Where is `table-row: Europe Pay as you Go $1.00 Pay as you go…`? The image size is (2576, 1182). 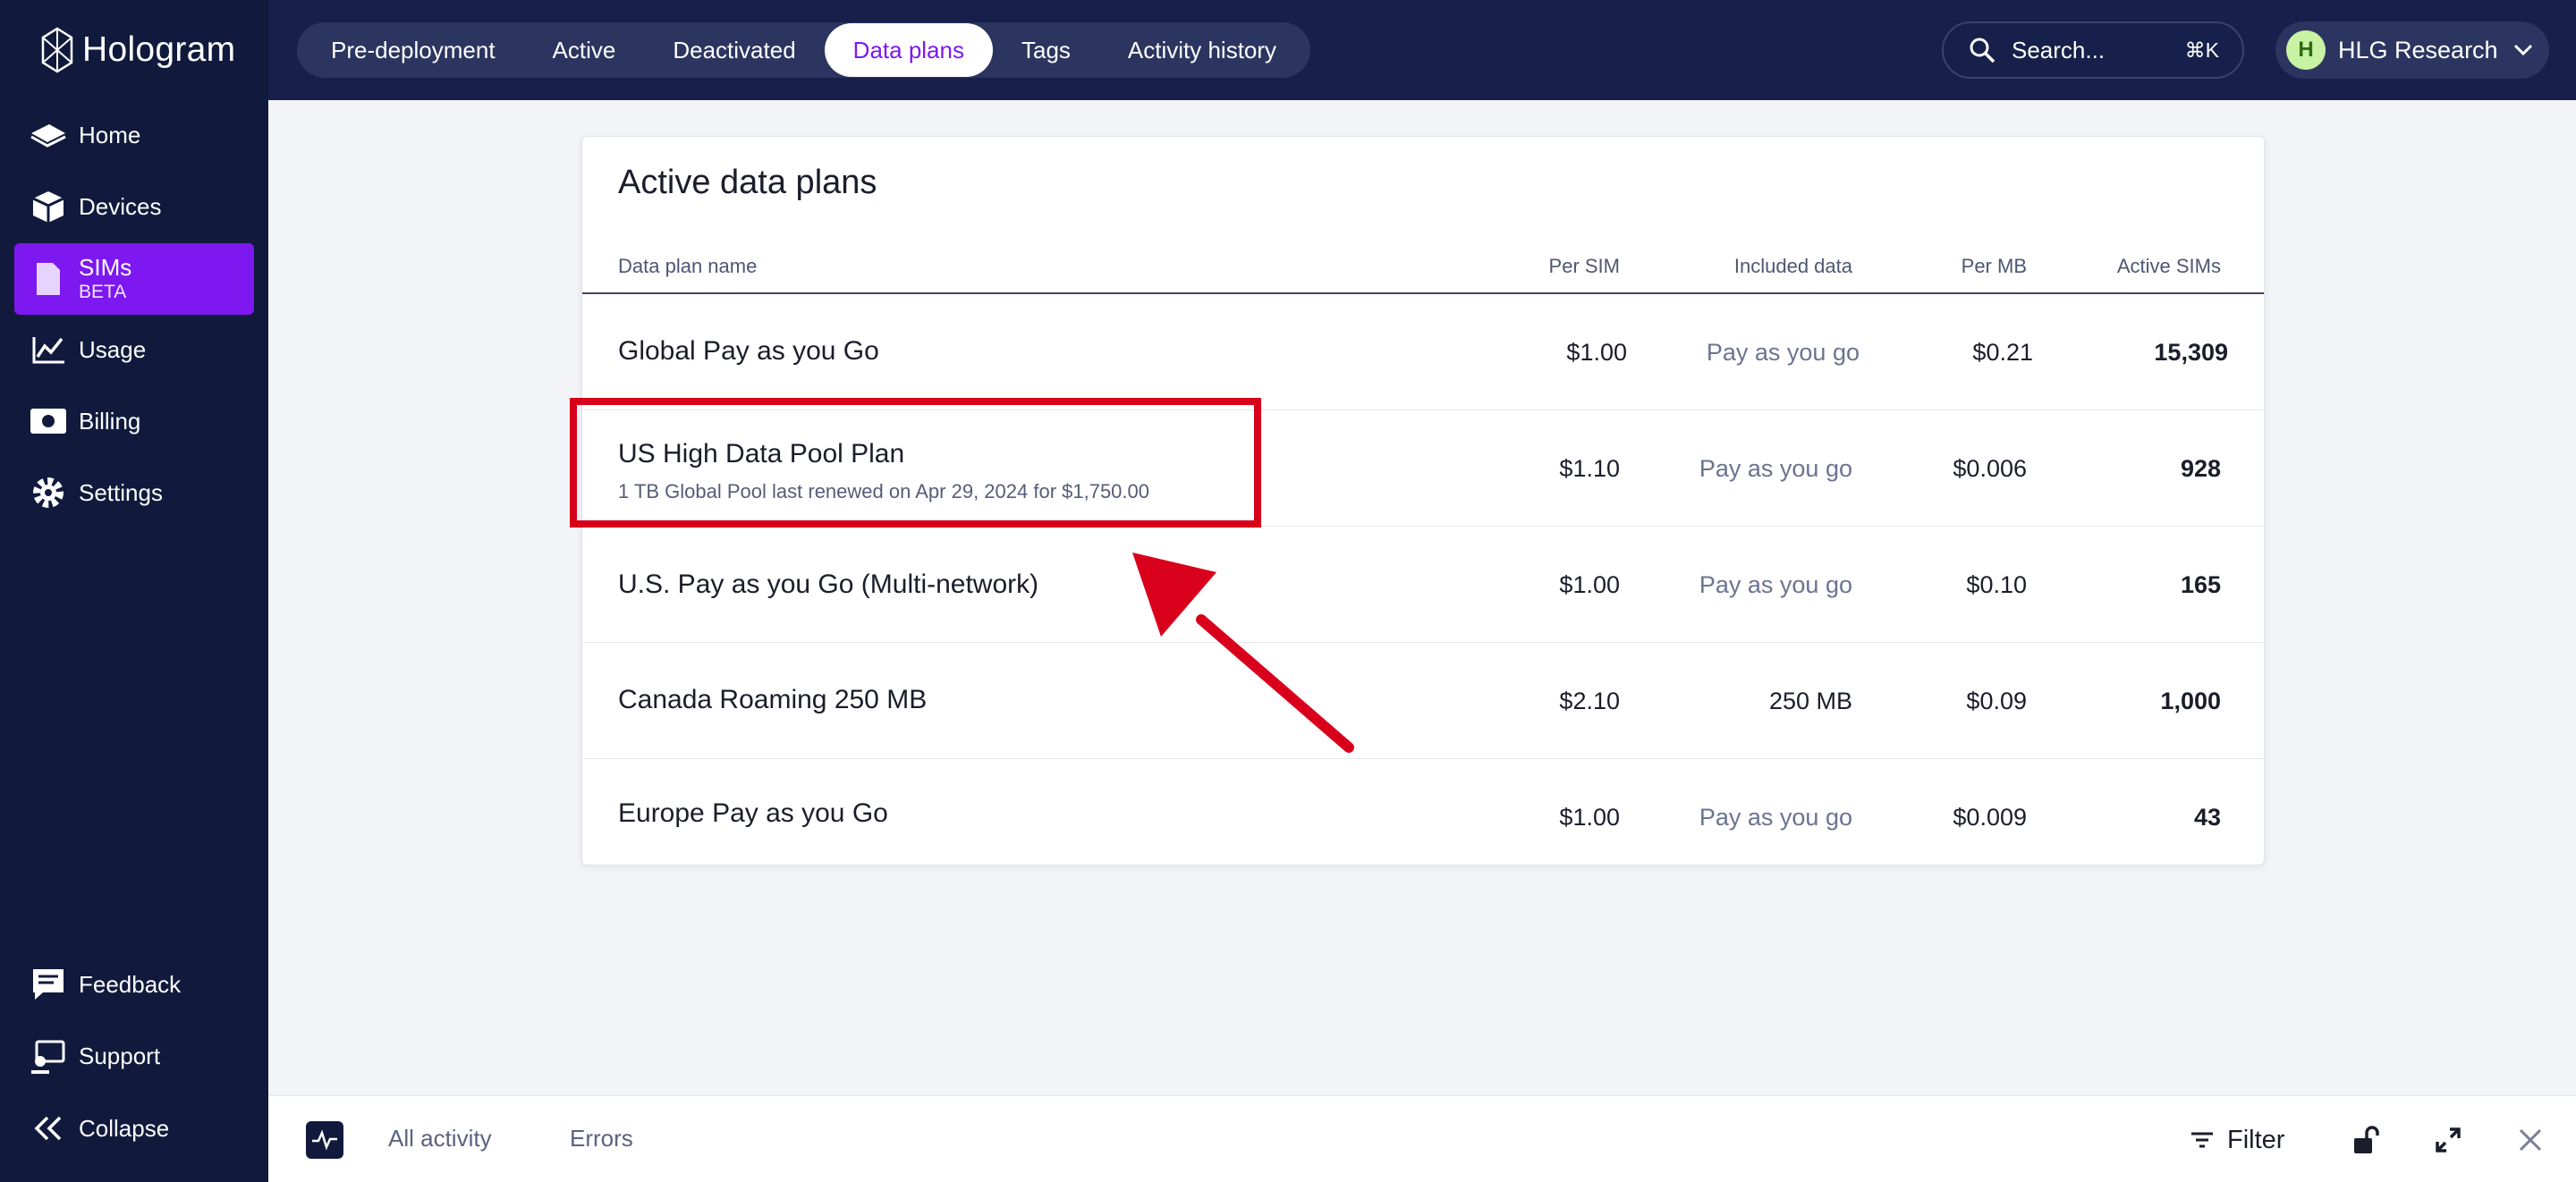 table-row: Europe Pay as you Go $1.00 Pay as you go… is located at coordinates (1423, 817).